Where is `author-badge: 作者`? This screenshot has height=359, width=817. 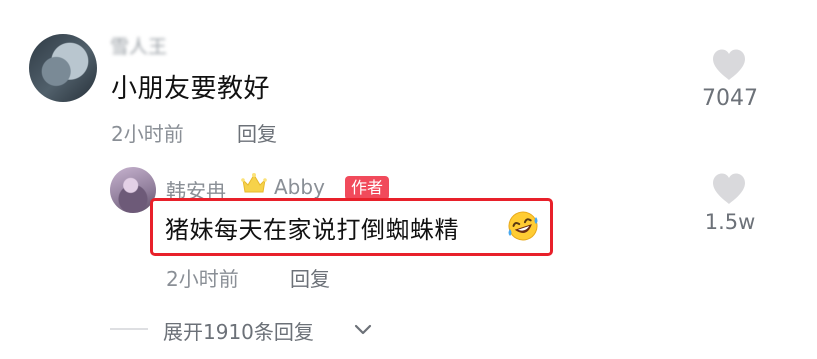
author-badge: 作者 is located at coordinates (367, 188).